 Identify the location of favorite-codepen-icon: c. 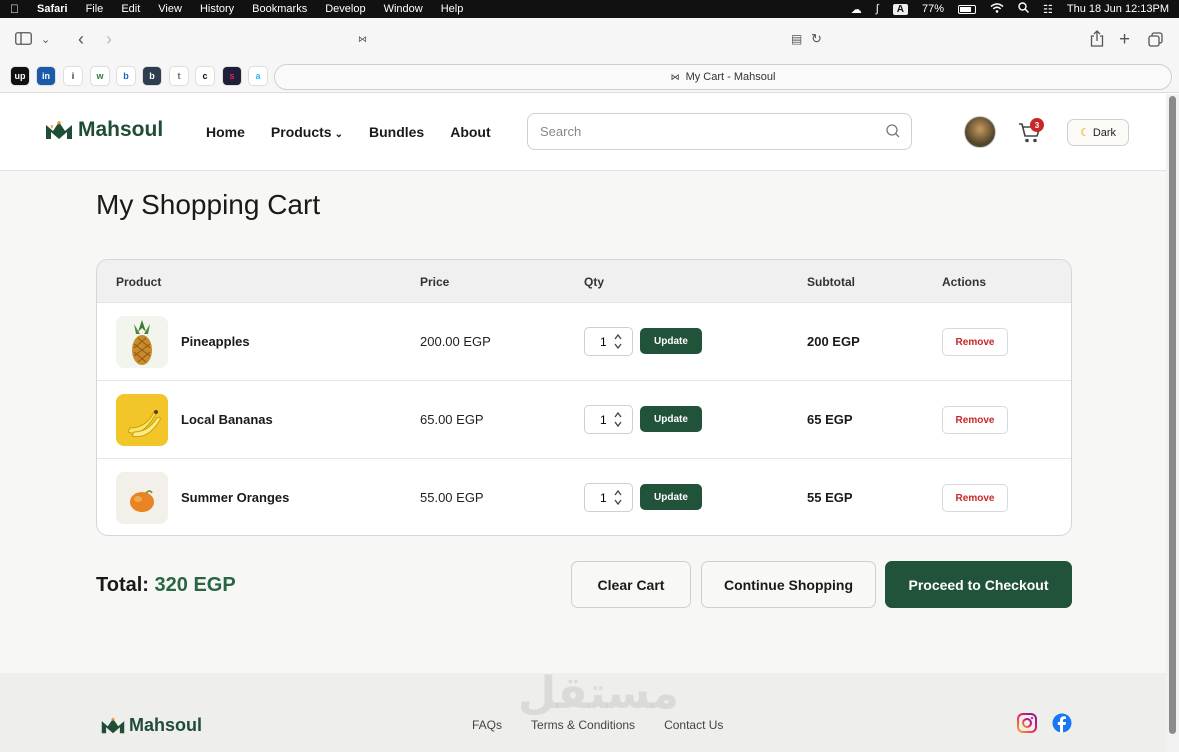
(205, 76).